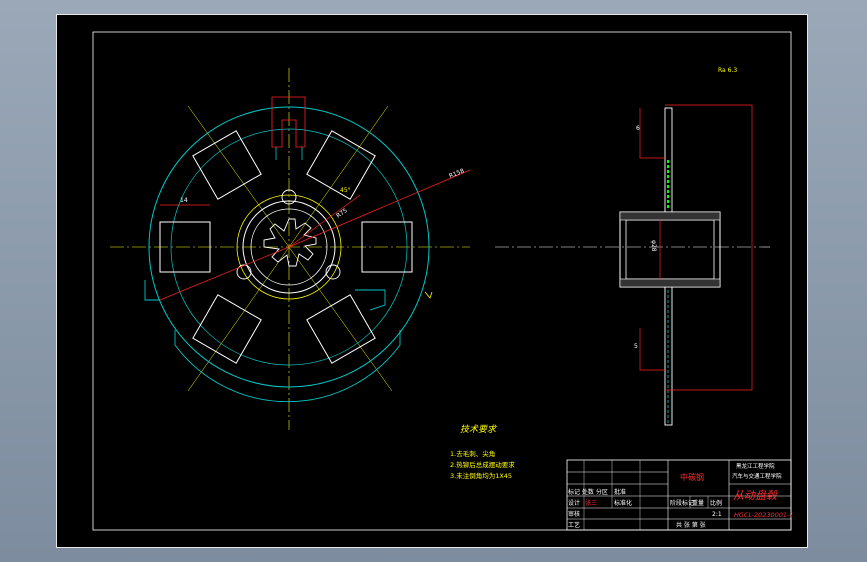 This screenshot has height=562, width=867. What do you see at coordinates (692, 477) in the screenshot?
I see `tb-material: 中碳钢` at bounding box center [692, 477].